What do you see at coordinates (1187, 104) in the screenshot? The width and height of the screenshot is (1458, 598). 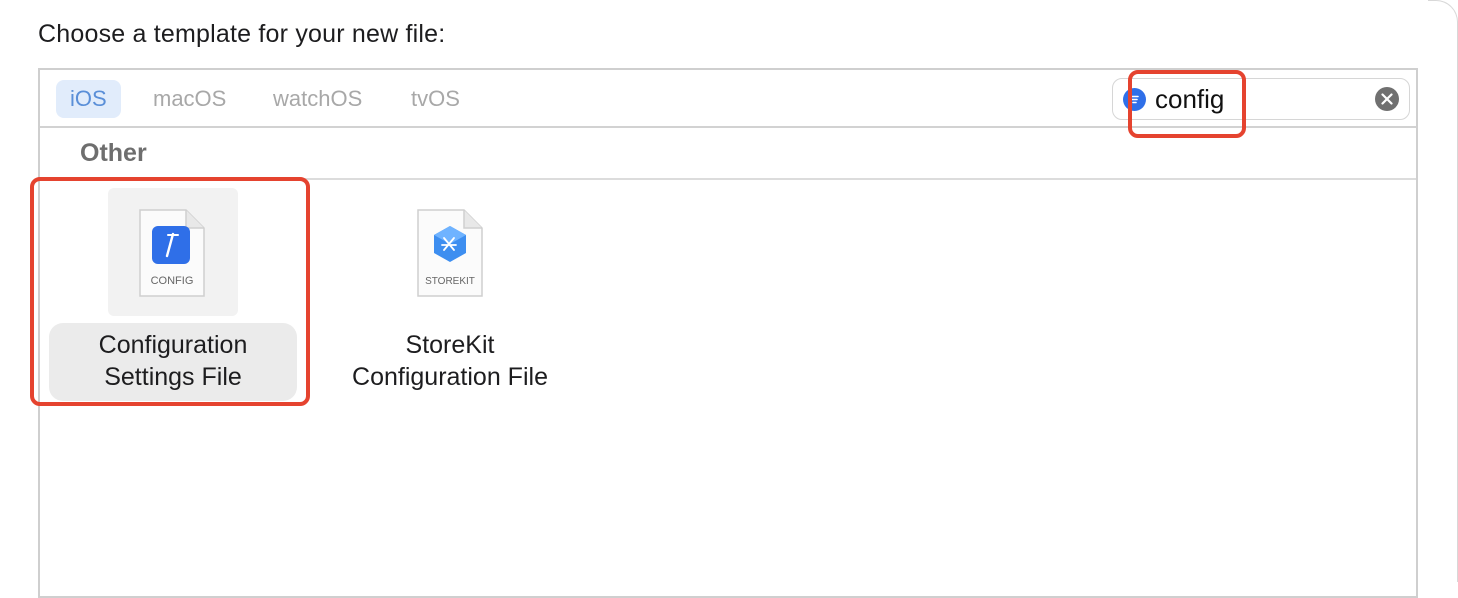 I see `search-highlight-box` at bounding box center [1187, 104].